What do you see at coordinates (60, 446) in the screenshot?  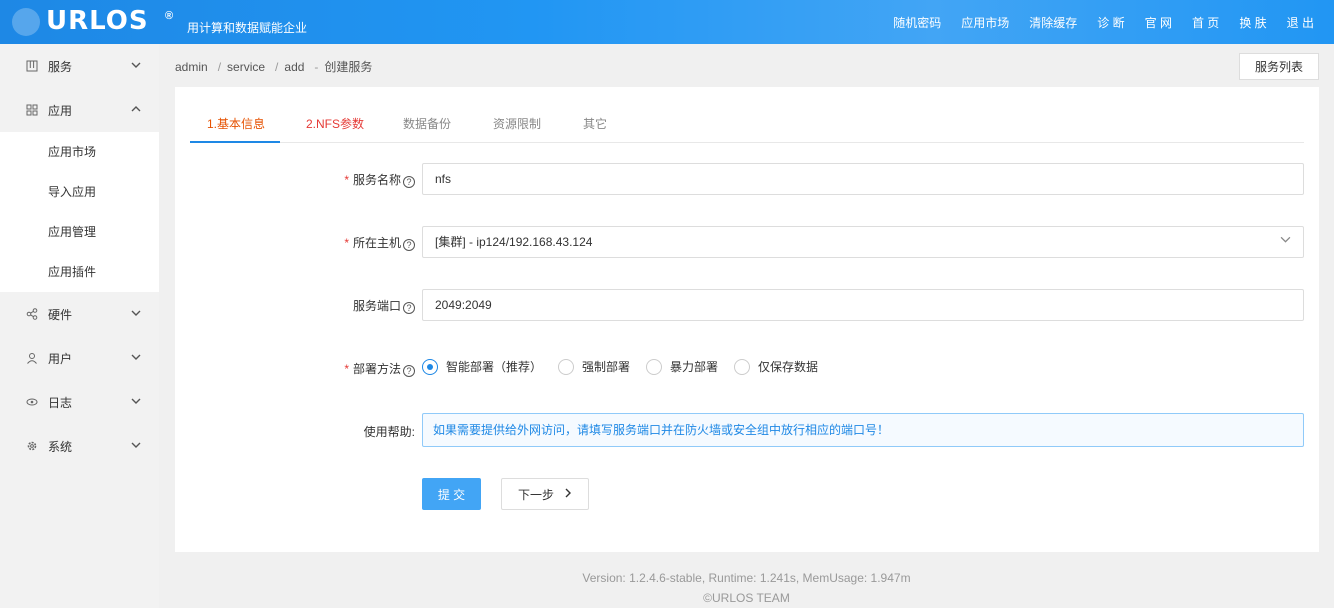 I see `sidebar-item-label: 系统` at bounding box center [60, 446].